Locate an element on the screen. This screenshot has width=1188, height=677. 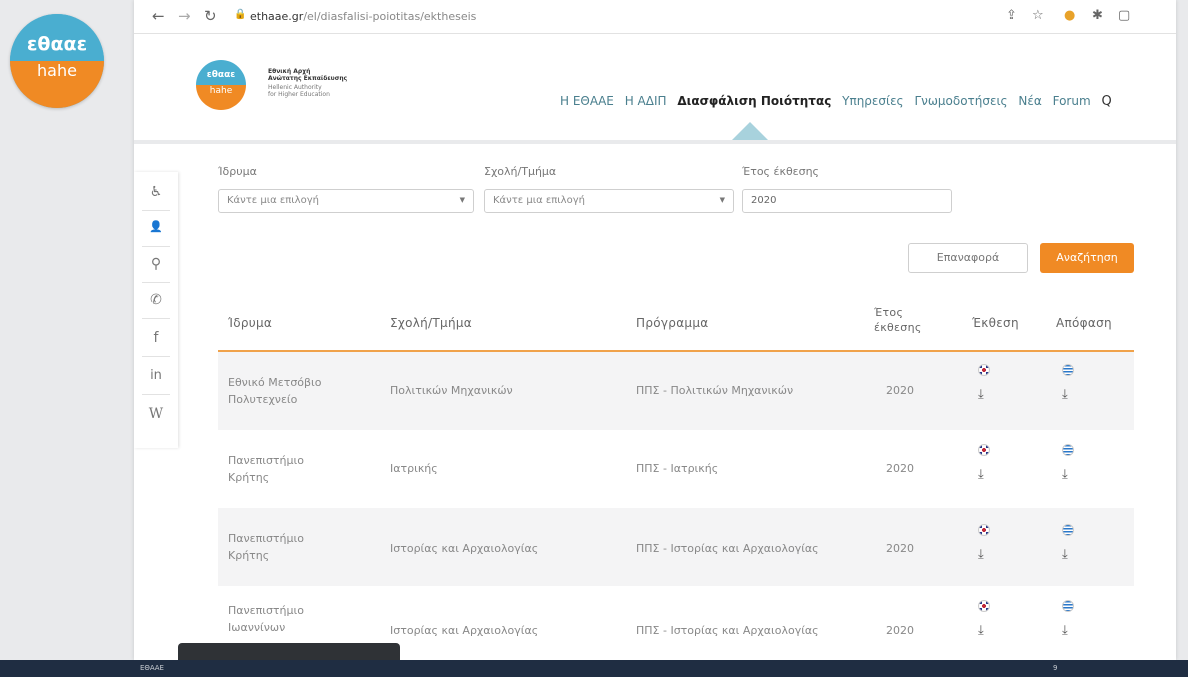
reload-icon: ↻ is located at coordinates (210, 16).